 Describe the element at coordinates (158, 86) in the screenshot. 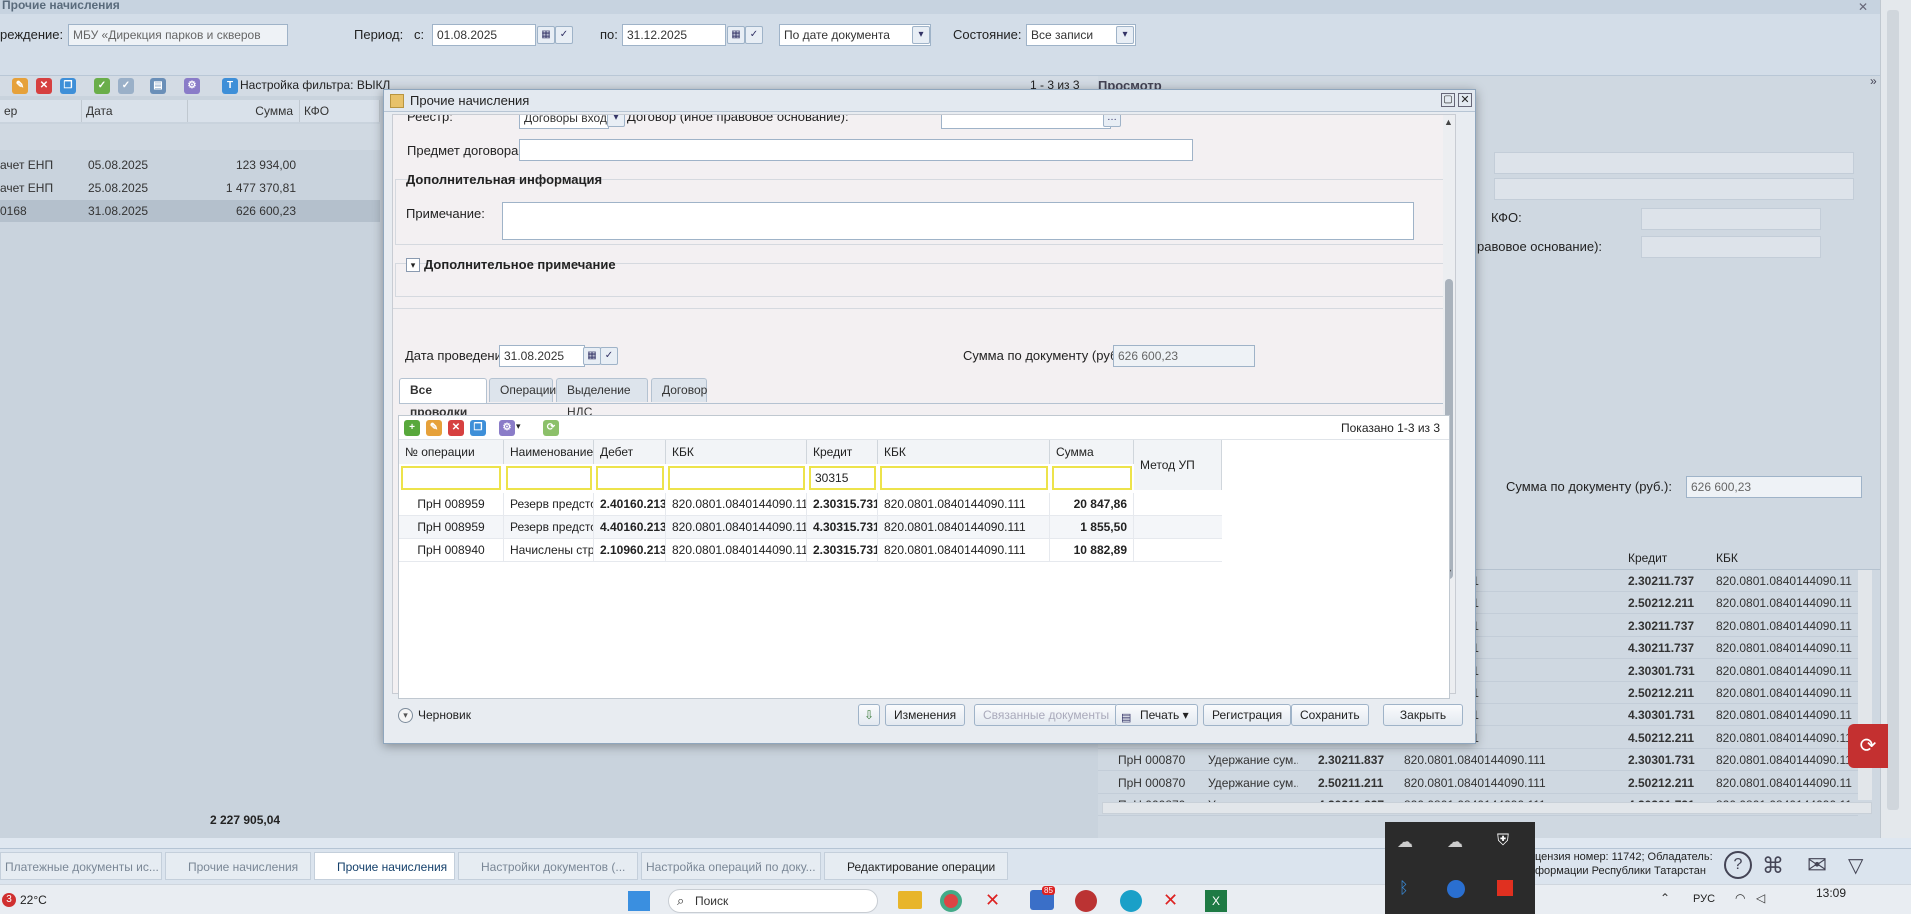

I see `print-icon: ▤` at that location.